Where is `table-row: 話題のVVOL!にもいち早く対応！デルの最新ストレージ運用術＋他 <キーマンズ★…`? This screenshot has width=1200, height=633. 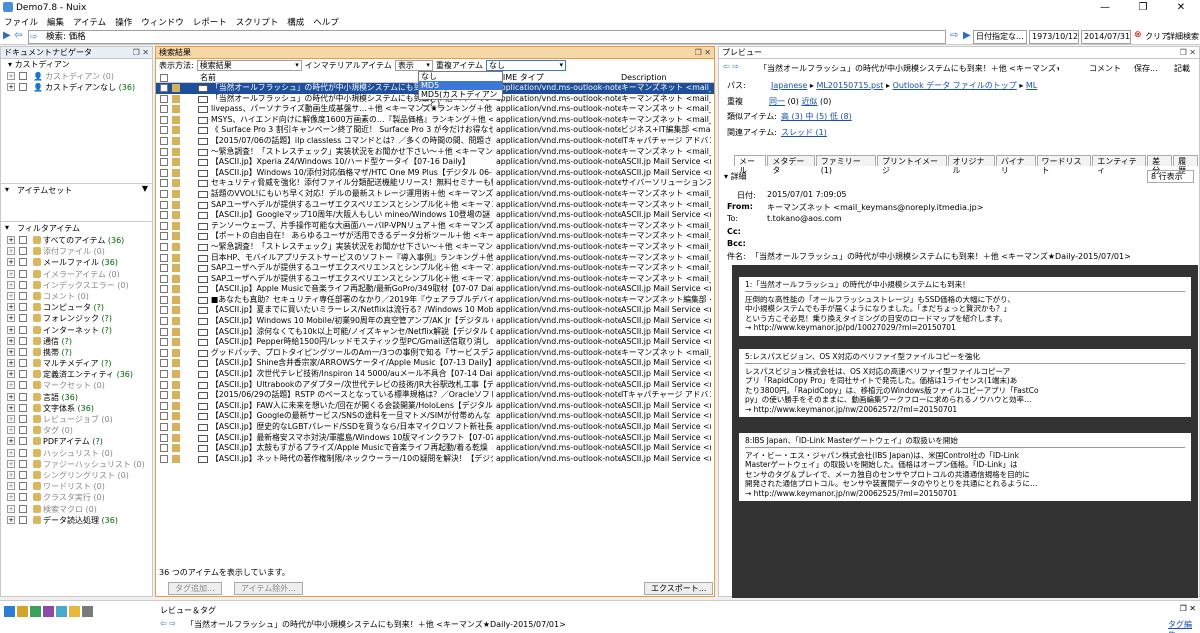 table-row: 話題のVVOL!にもいち早く対応！デルの最新ストレージ運用術＋他 <キーマンズ★… is located at coordinates (435, 194).